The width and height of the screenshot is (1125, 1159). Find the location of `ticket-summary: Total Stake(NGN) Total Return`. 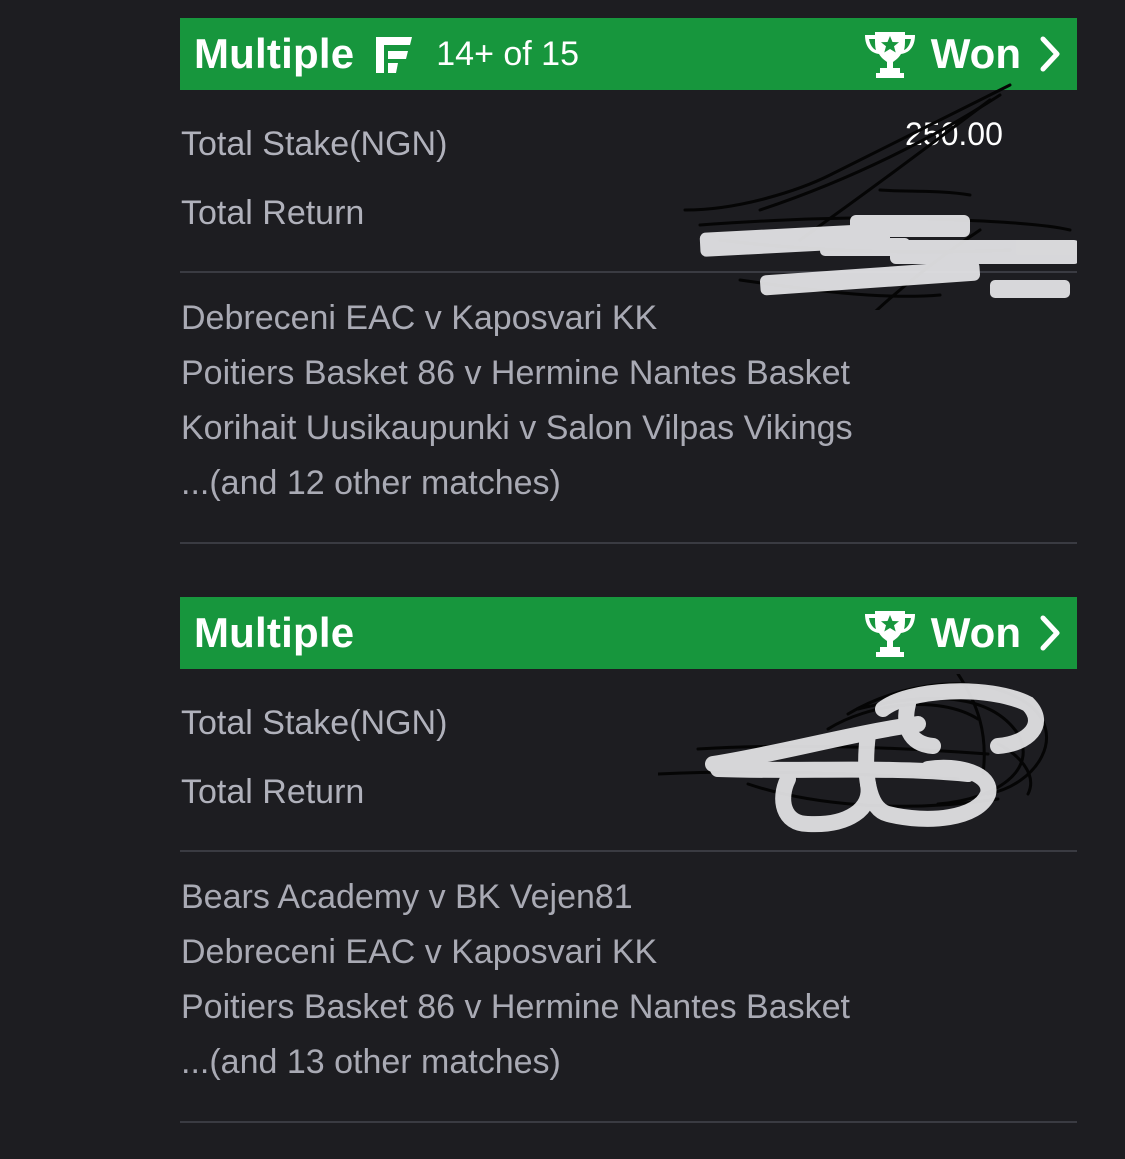

ticket-summary: Total Stake(NGN) Total Return is located at coordinates (628, 760).